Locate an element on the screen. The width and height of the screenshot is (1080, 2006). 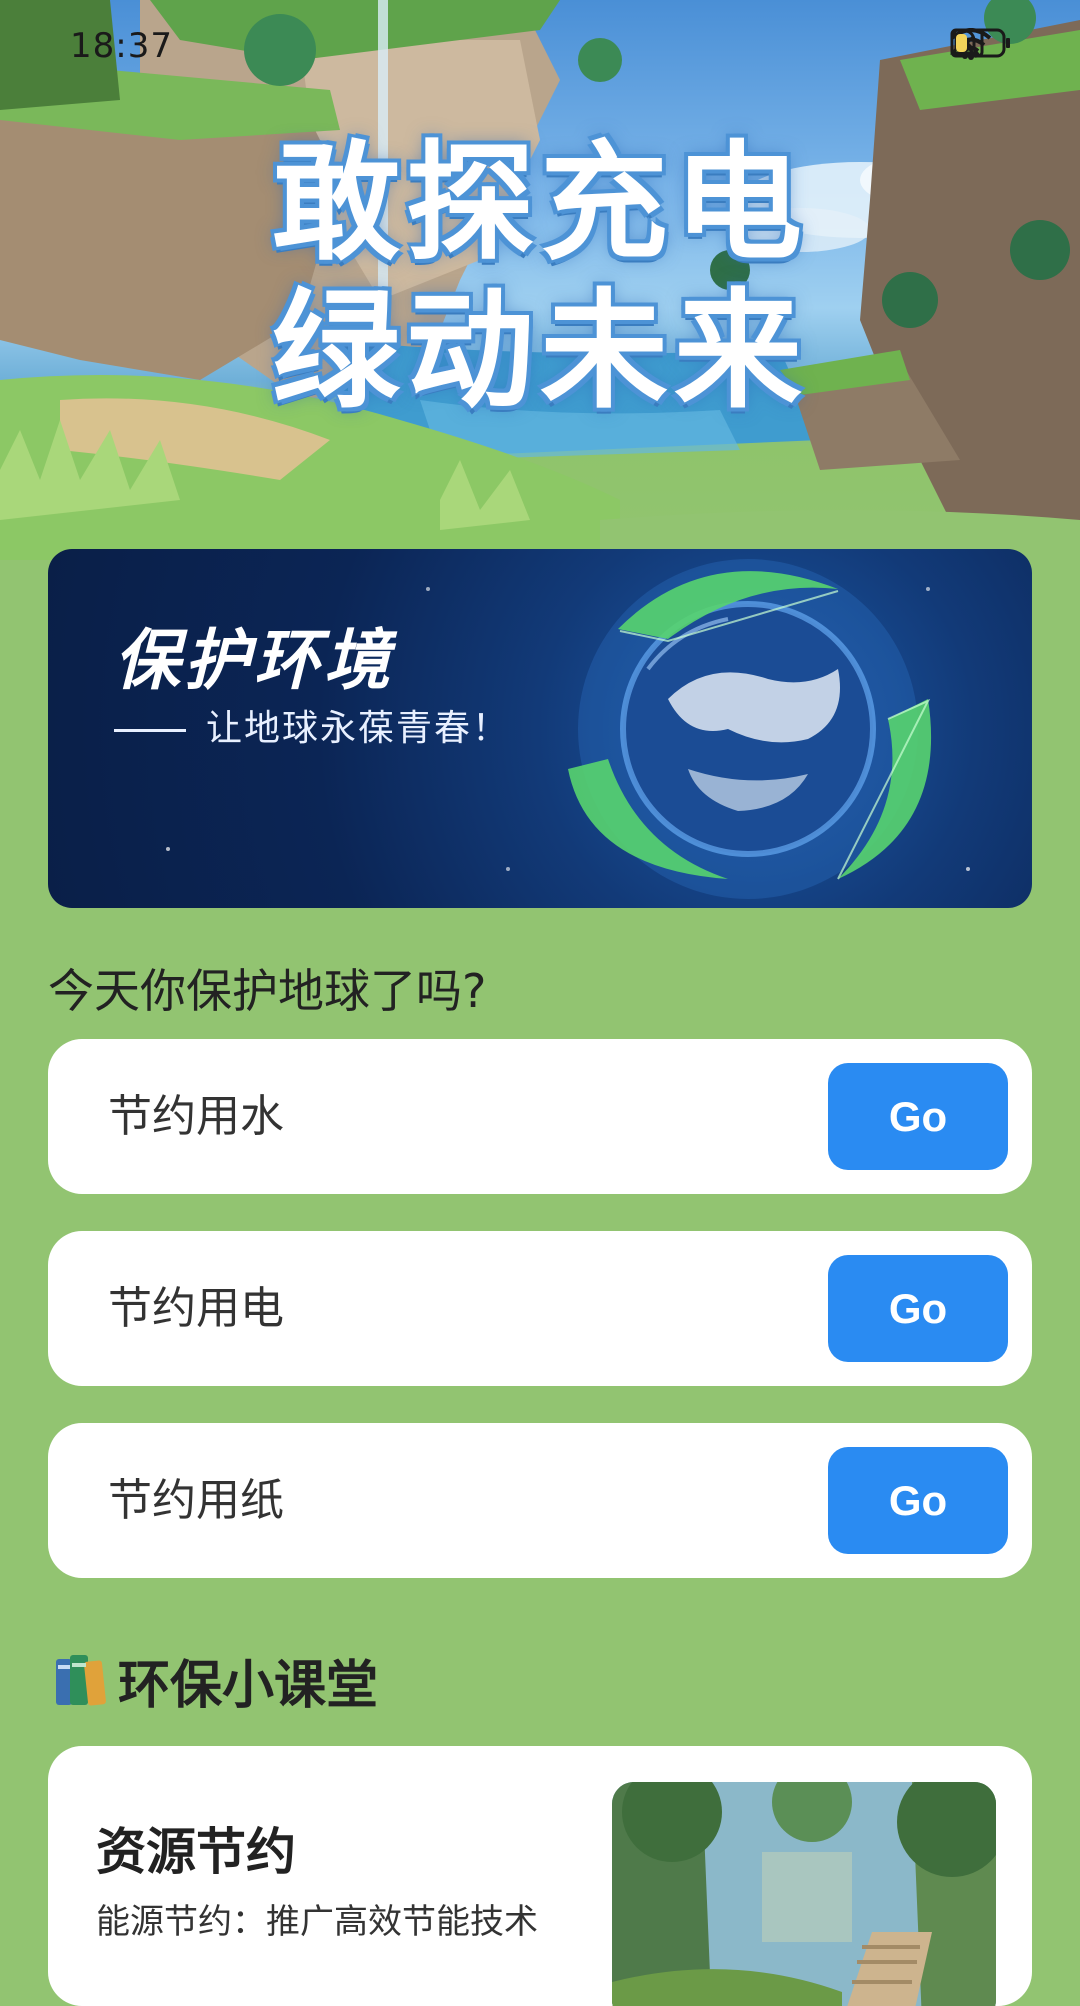
banner-subtitle: 让地球永葆青春！ is located at coordinates (312, 725).